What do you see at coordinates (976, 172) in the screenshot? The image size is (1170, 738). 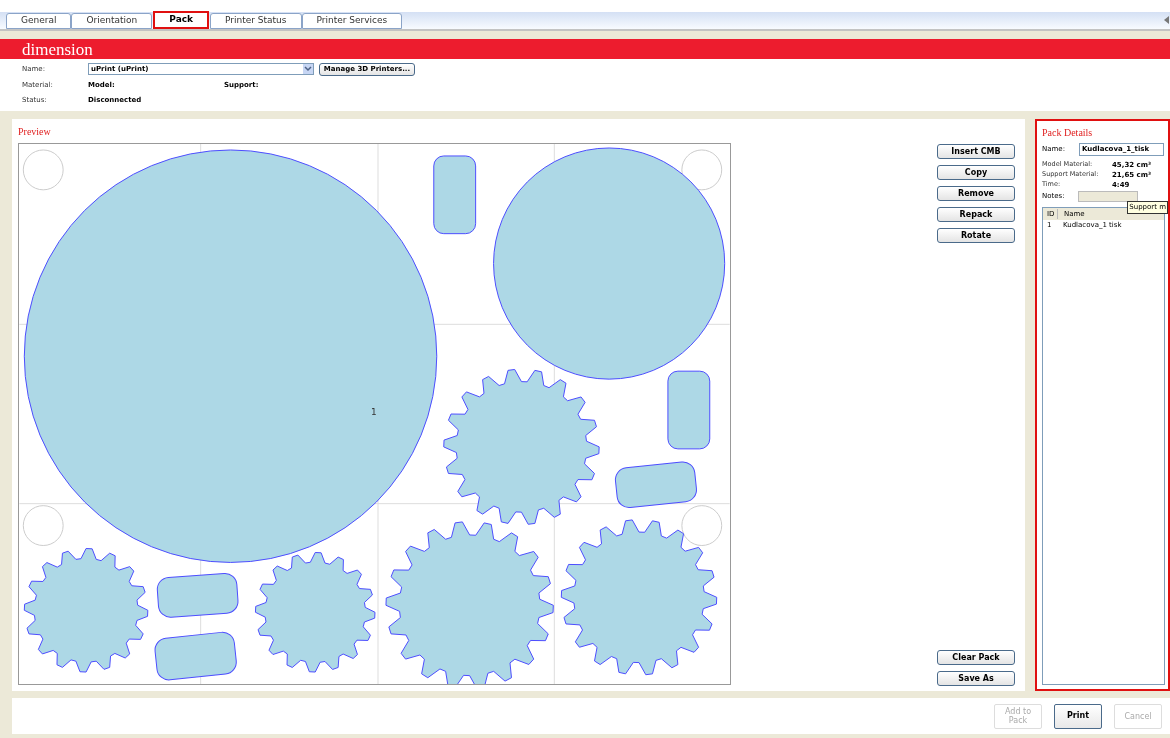 I see `action-button: Copy` at bounding box center [976, 172].